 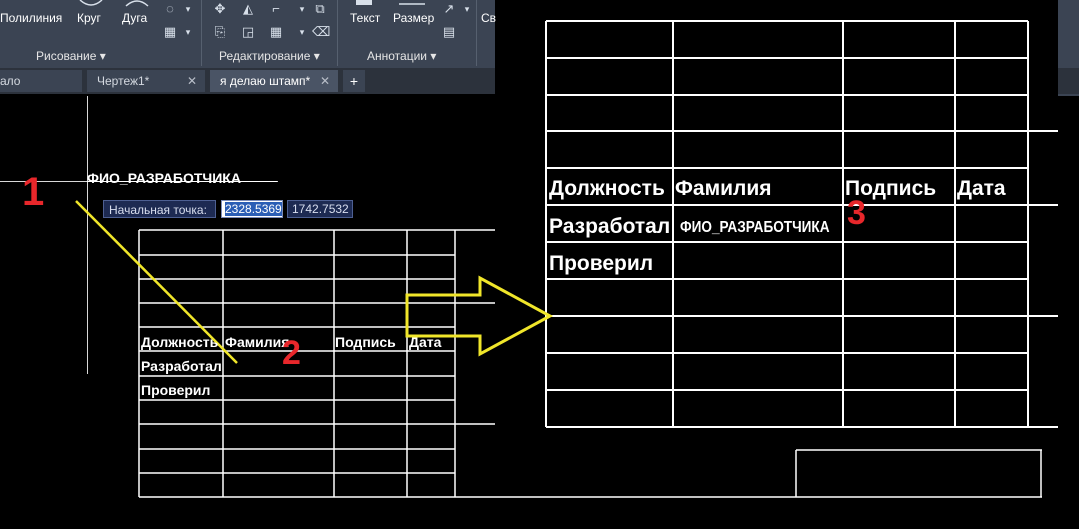 What do you see at coordinates (180, 342) in the screenshot?
I see `small-header-position: Должность` at bounding box center [180, 342].